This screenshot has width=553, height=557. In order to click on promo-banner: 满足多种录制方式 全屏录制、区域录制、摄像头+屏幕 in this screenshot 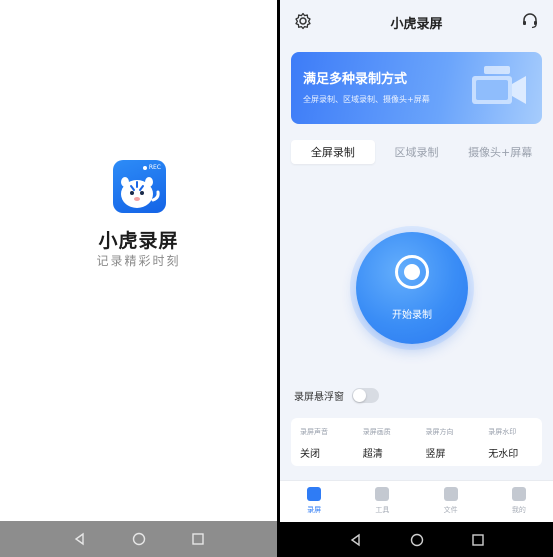, I will do `click(416, 88)`.